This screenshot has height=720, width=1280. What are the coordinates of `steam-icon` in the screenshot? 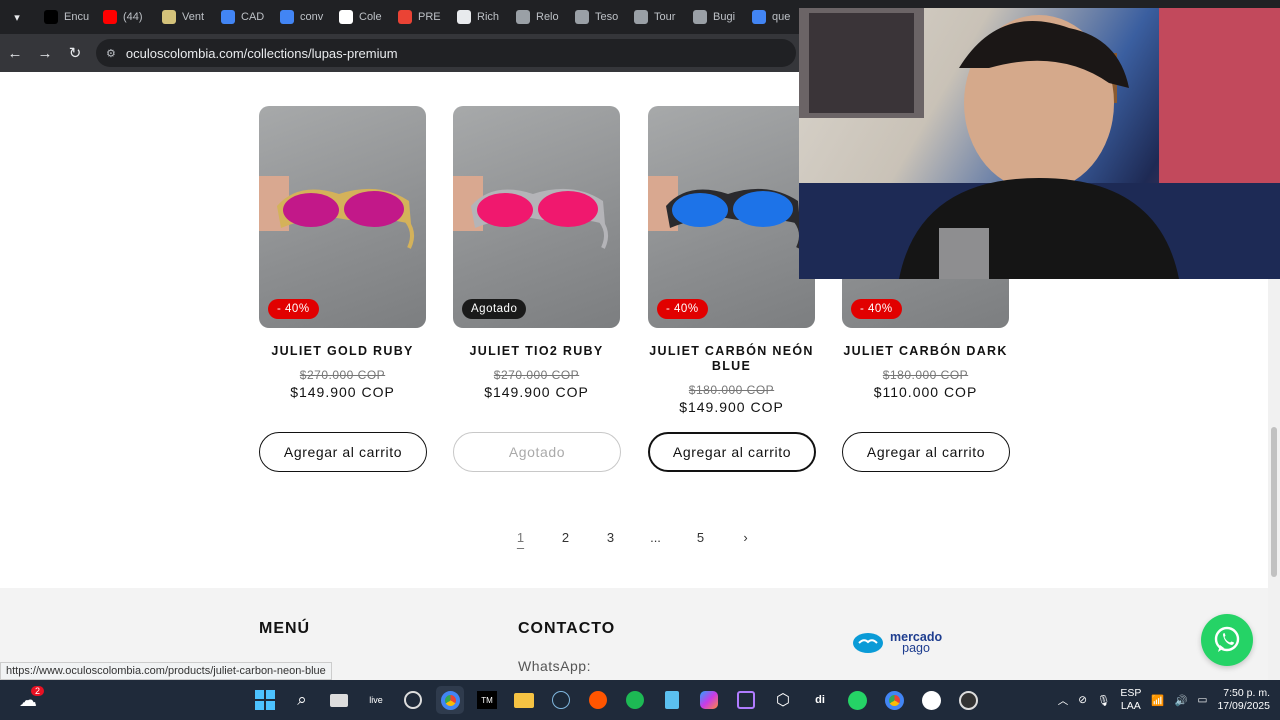 It's located at (561, 700).